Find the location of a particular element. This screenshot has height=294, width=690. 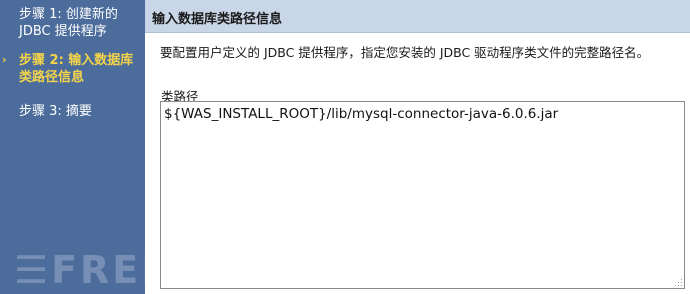

step-2-current: 步骤 2: 输入数据库类路径信息 is located at coordinates (76, 69).